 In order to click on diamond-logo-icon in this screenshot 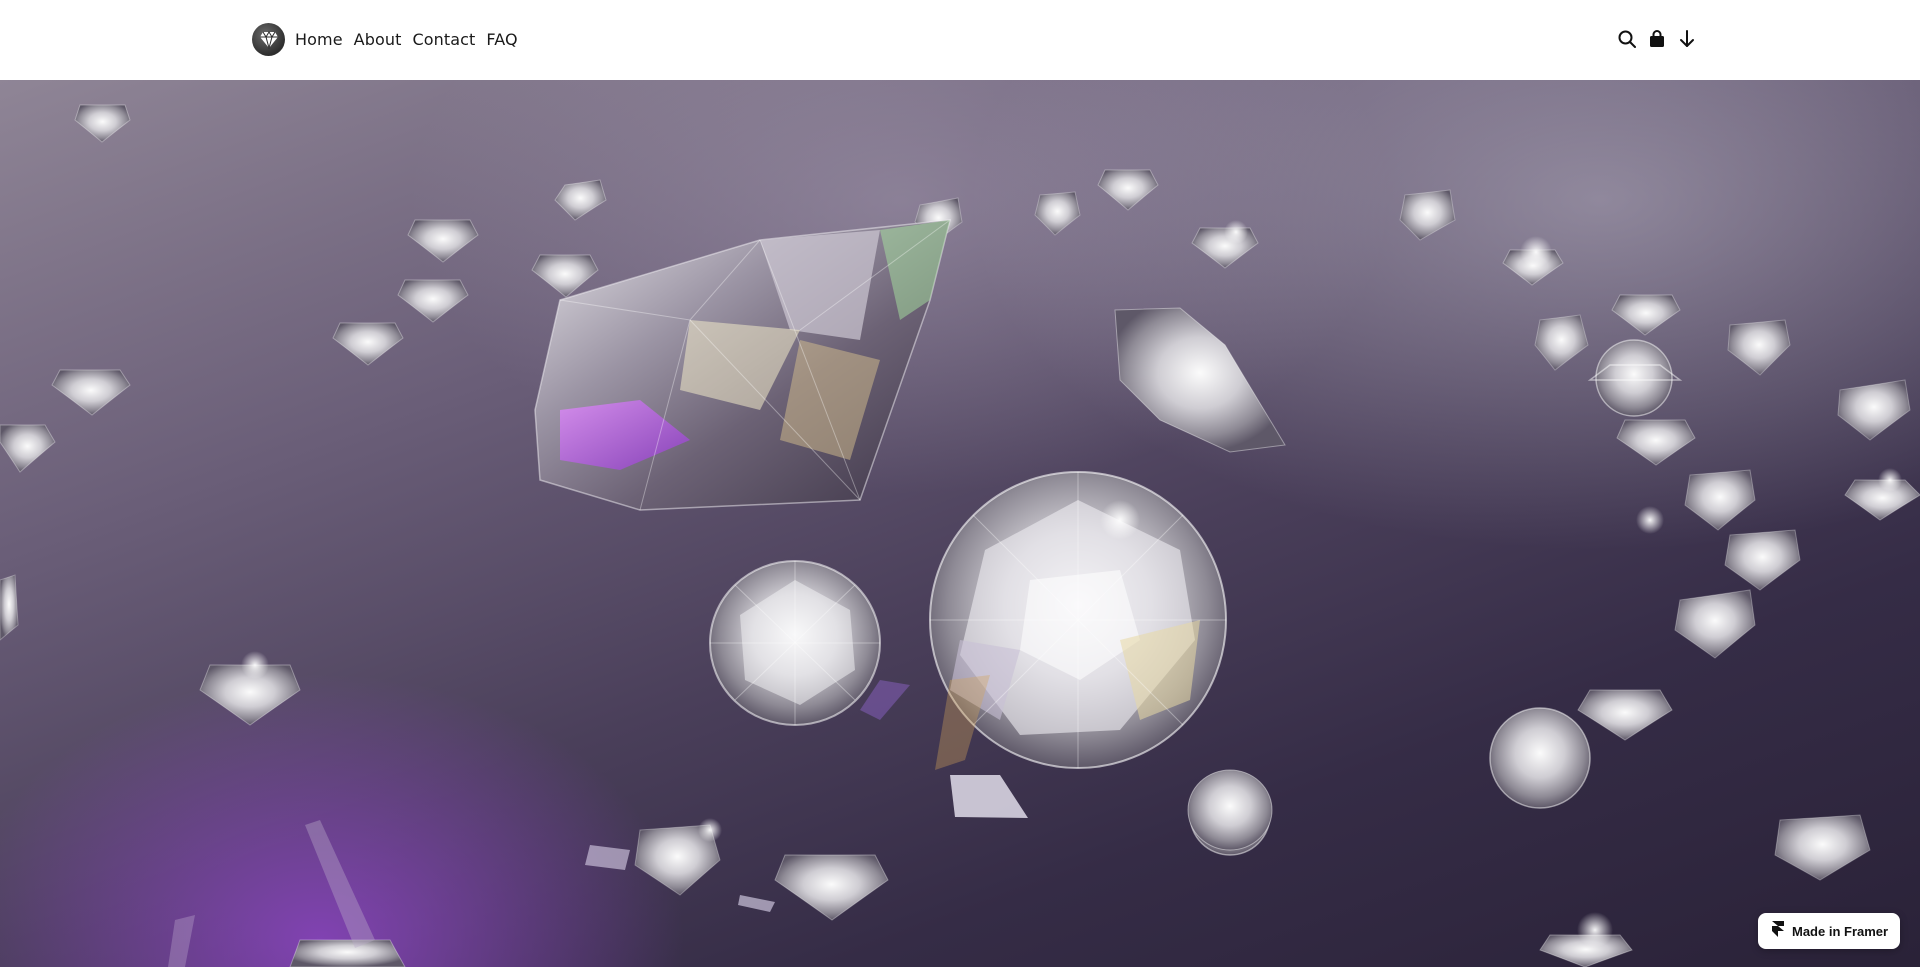, I will do `click(268, 39)`.